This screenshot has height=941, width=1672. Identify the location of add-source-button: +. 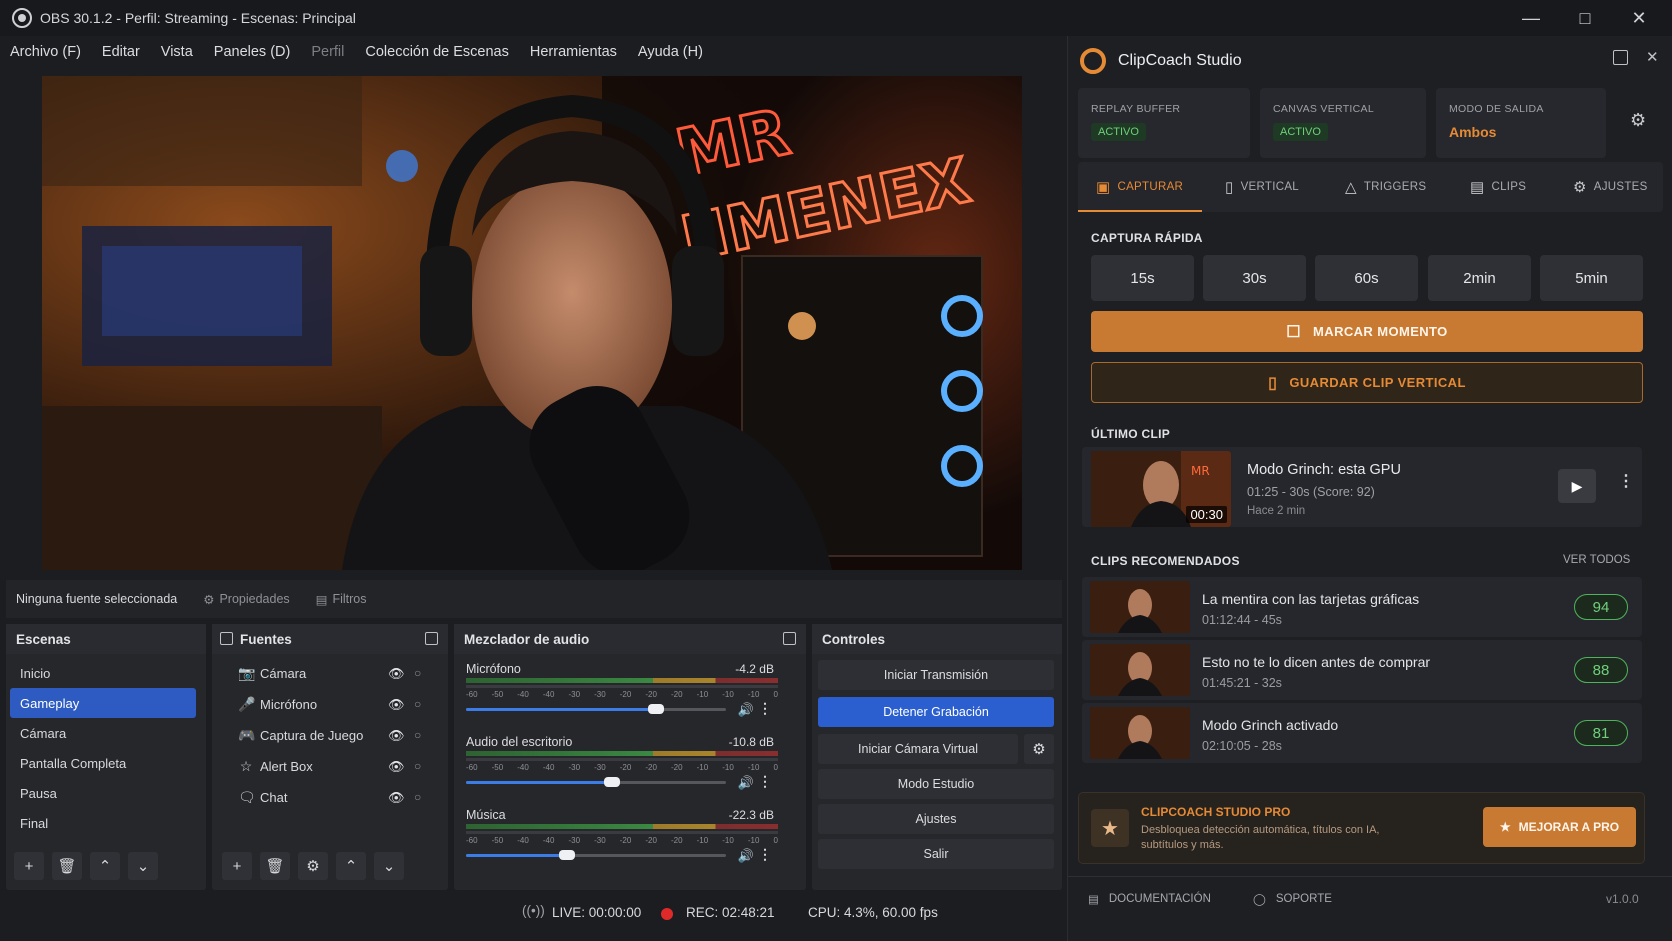
(237, 866).